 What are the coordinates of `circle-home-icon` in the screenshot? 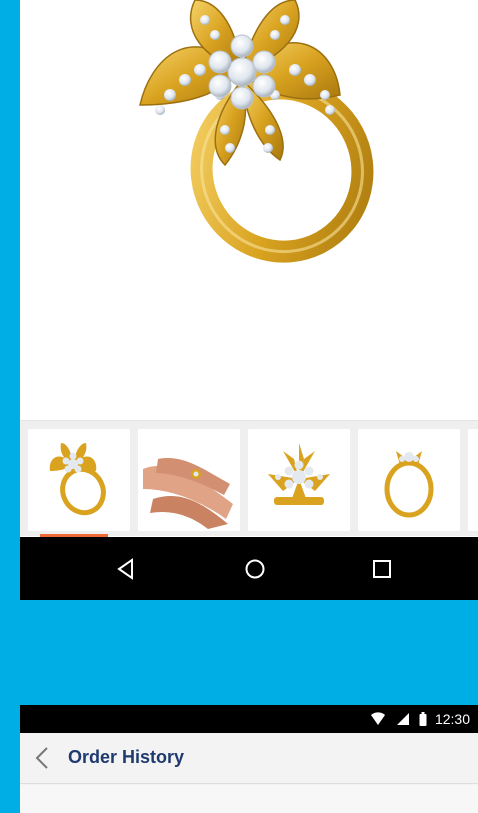 It's located at (255, 569).